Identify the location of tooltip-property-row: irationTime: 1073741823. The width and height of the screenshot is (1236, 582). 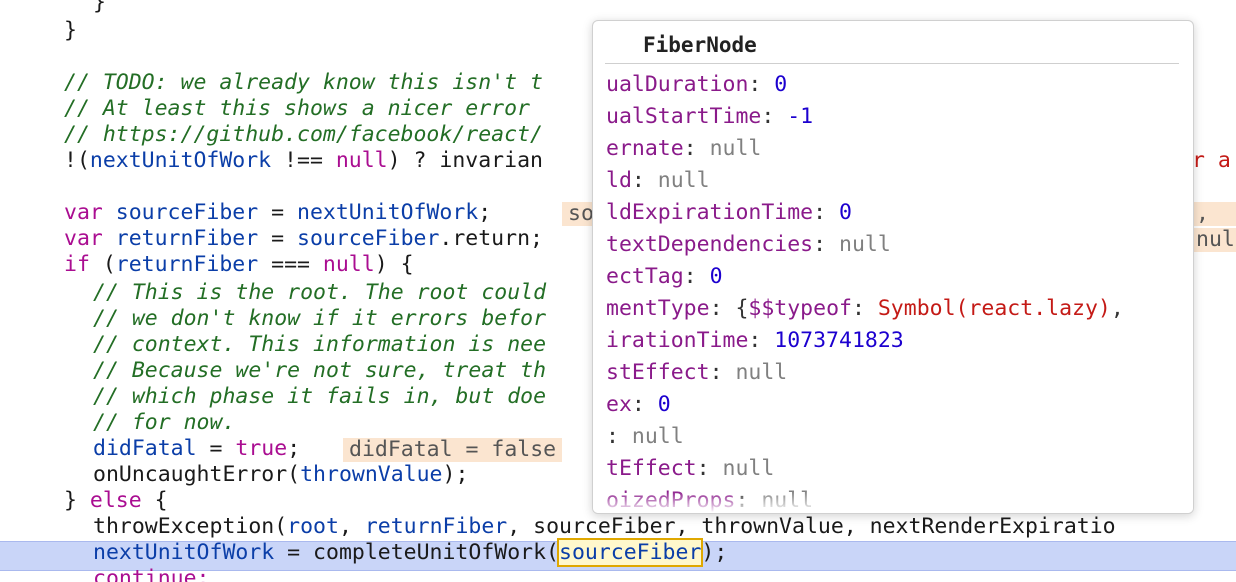
(755, 341).